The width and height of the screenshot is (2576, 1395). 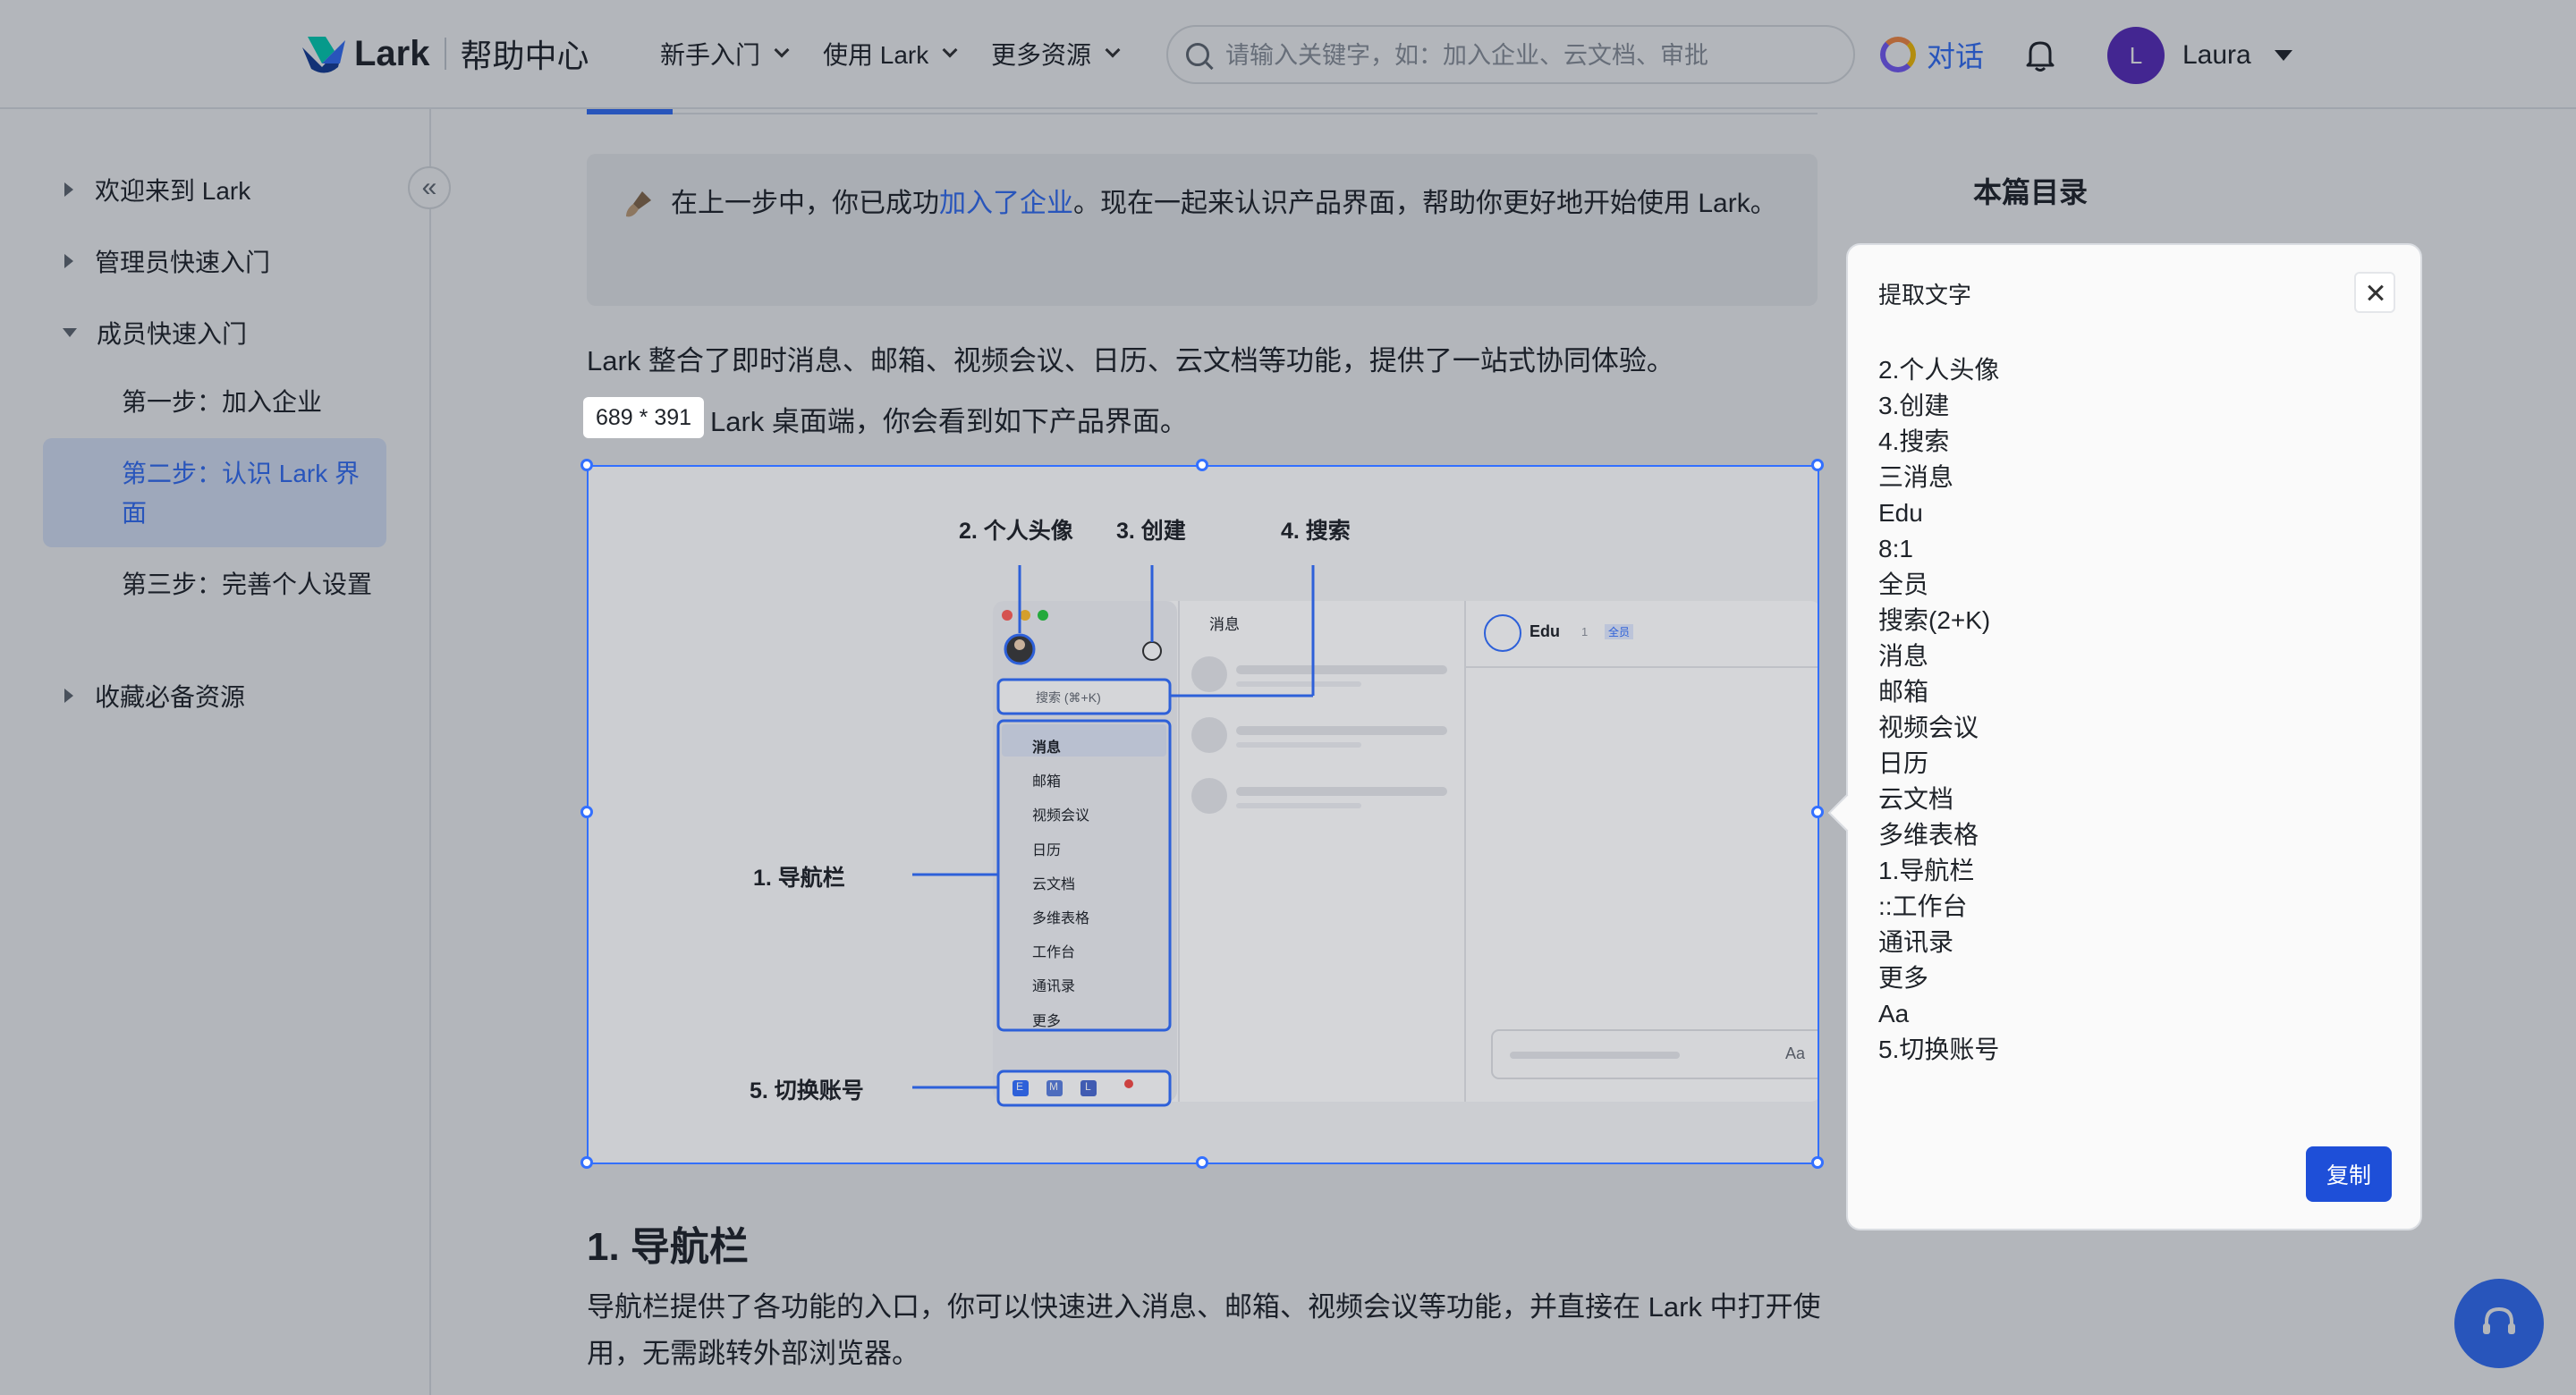 What do you see at coordinates (1903, 763) in the screenshot?
I see `extracted-line: 日历` at bounding box center [1903, 763].